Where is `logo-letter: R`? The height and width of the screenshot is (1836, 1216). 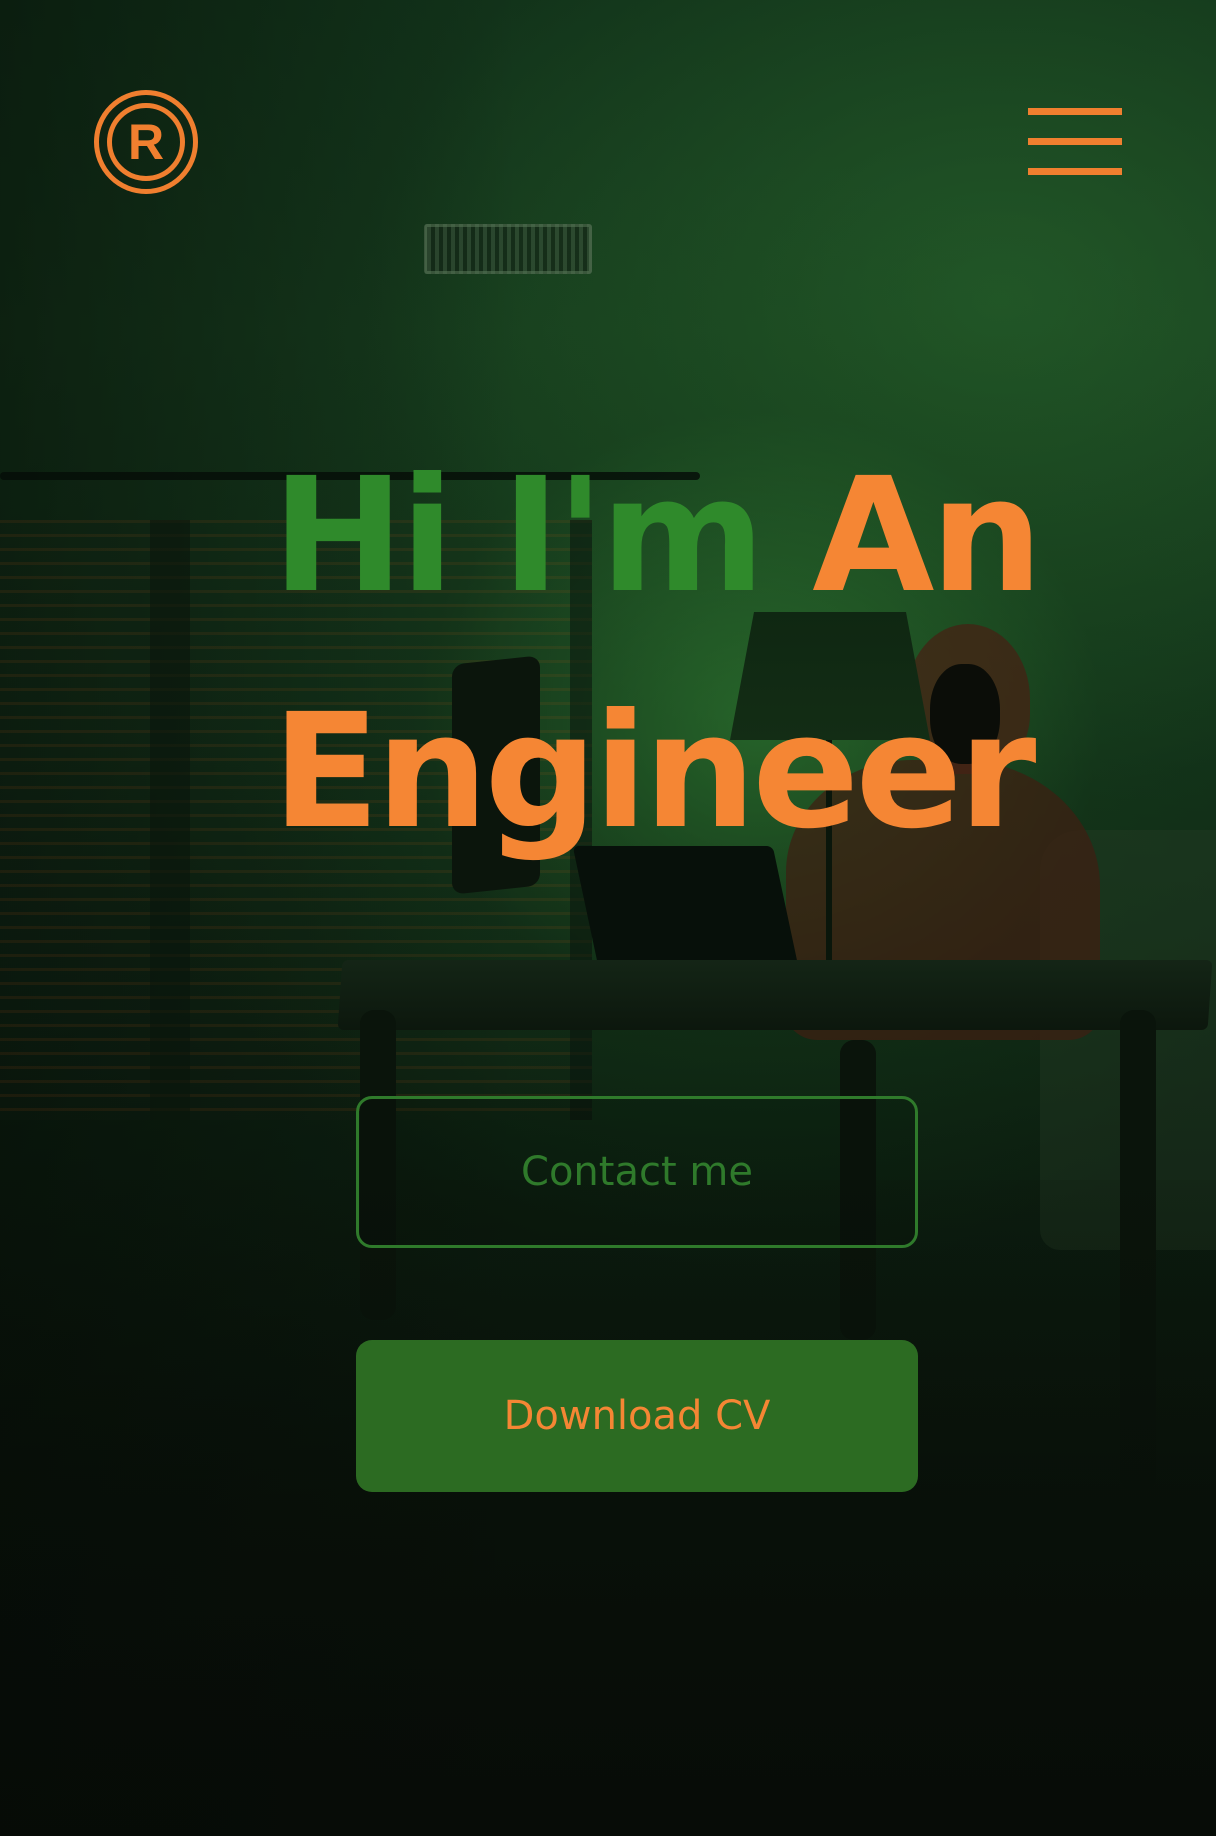 logo-letter: R is located at coordinates (146, 142).